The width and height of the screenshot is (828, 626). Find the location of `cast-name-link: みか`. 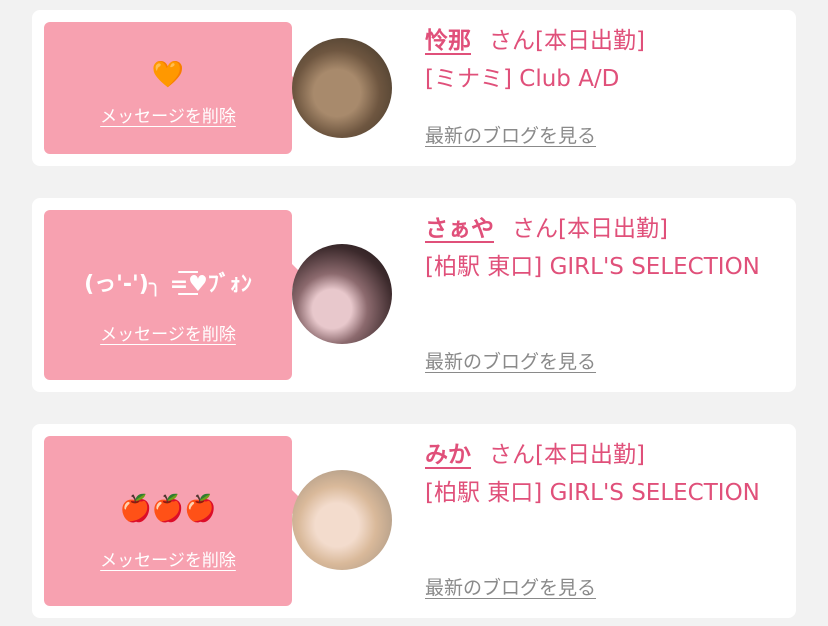

cast-name-link: みか is located at coordinates (448, 455).